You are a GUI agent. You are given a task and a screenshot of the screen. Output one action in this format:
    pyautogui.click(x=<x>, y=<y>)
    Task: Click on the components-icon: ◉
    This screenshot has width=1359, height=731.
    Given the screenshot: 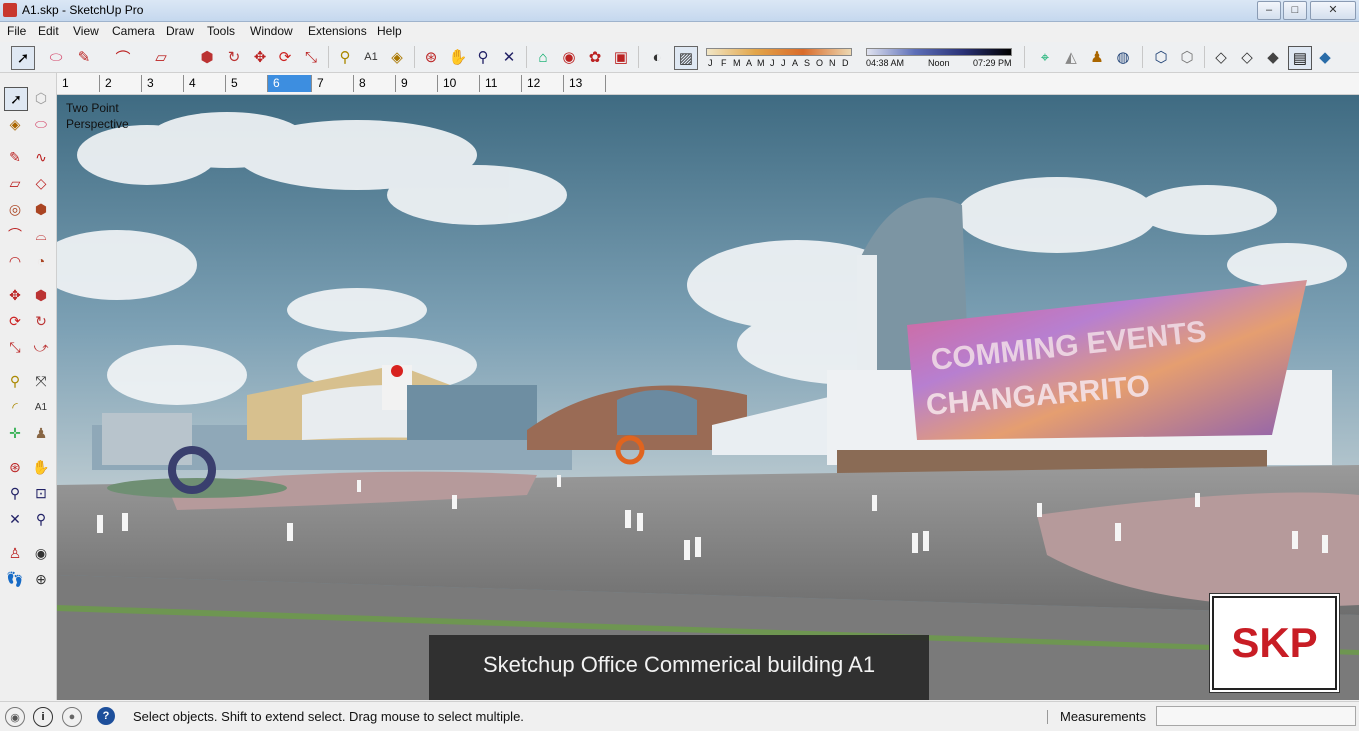 What is the action you would take?
    pyautogui.click(x=569, y=57)
    